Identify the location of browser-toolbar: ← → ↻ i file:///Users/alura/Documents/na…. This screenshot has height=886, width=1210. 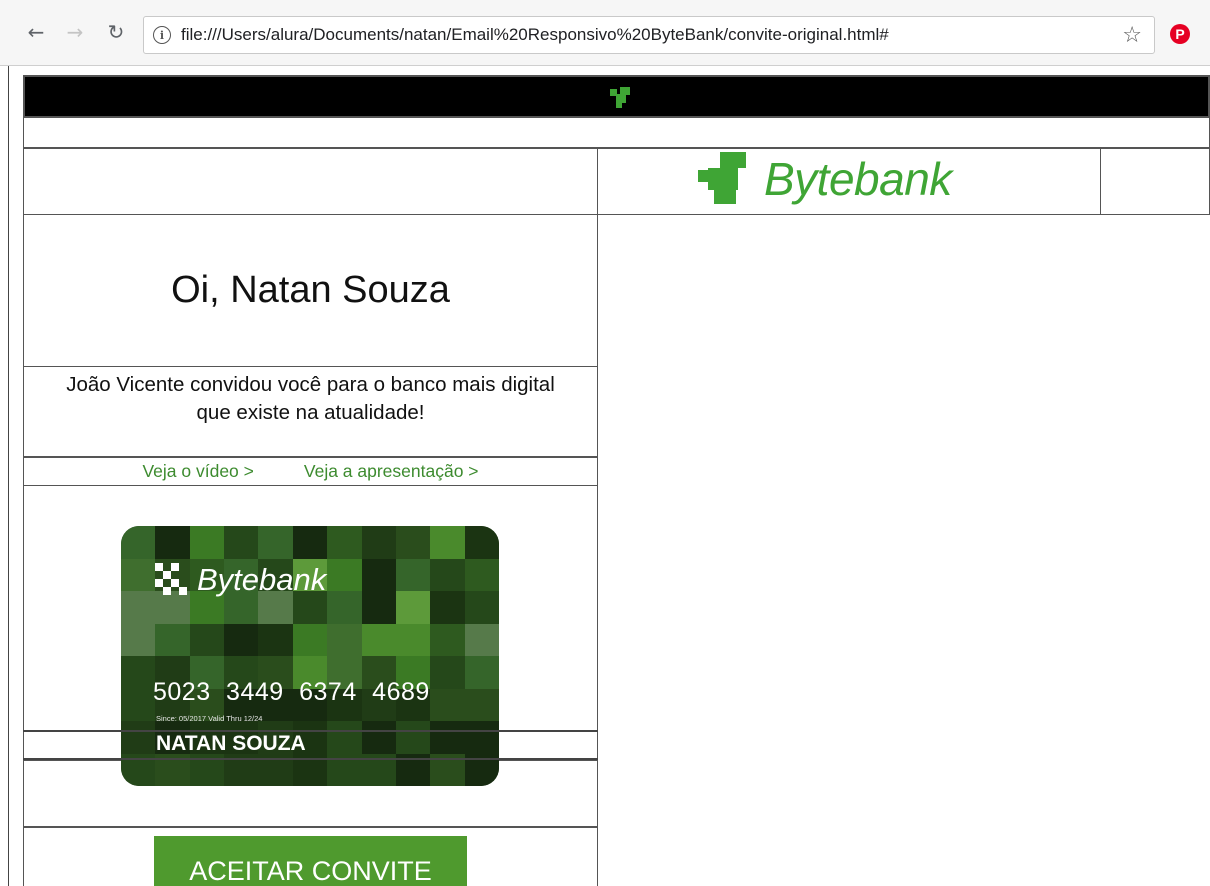
(605, 33).